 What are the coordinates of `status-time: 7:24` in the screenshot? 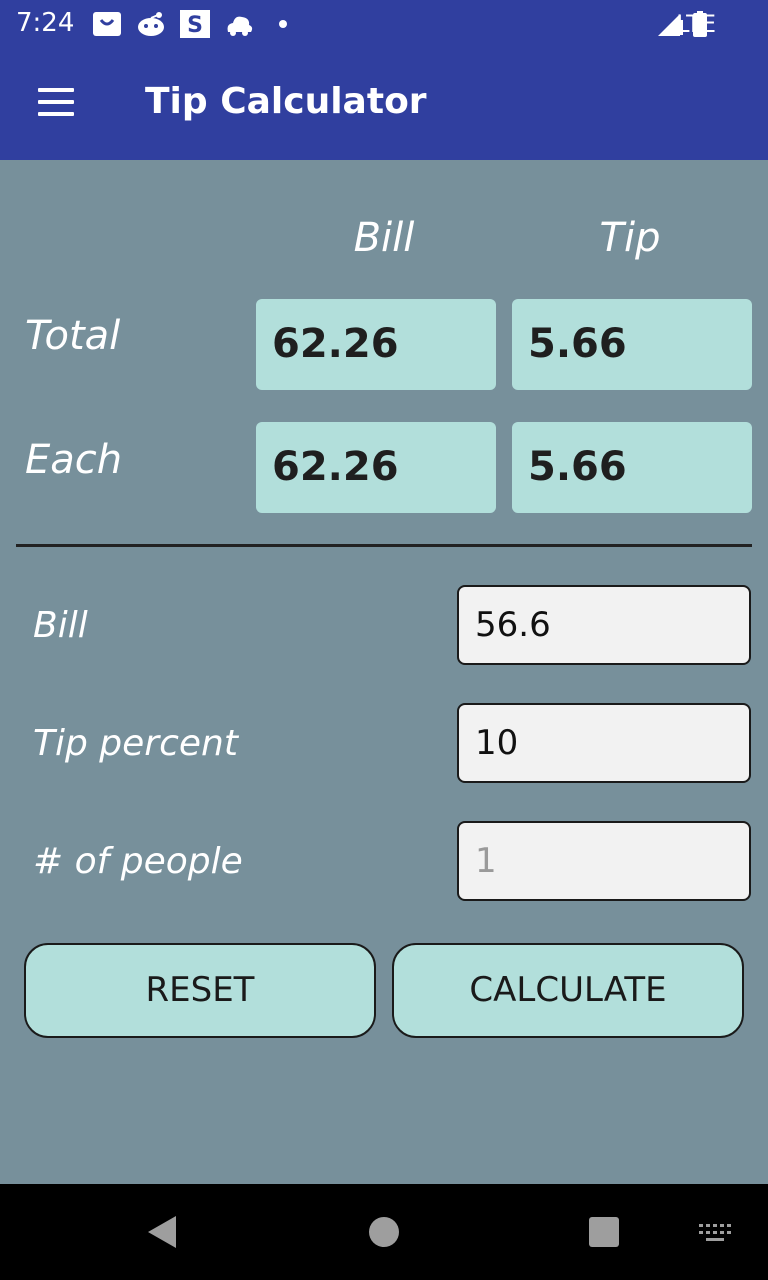 It's located at (45, 23).